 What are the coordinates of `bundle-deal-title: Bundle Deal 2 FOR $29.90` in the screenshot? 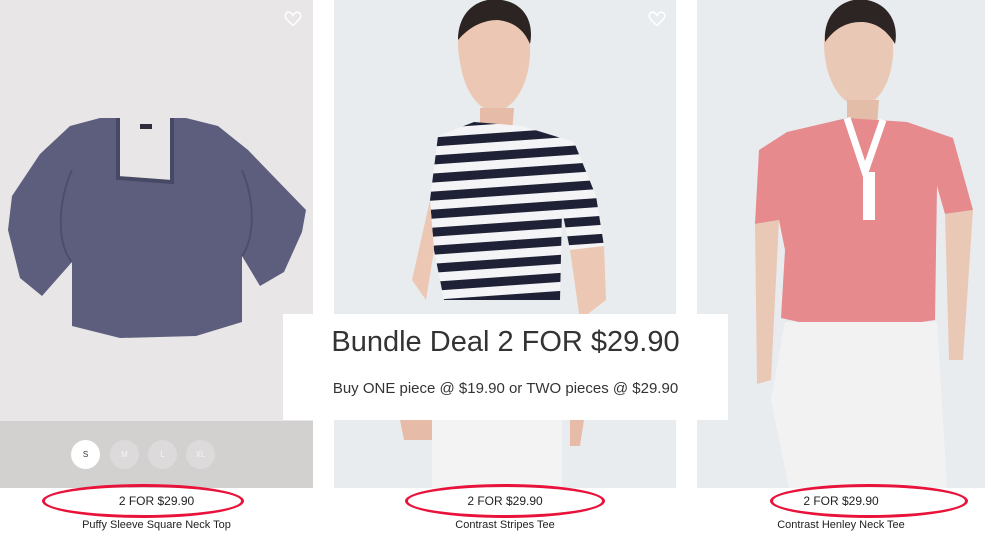 It's located at (505, 342).